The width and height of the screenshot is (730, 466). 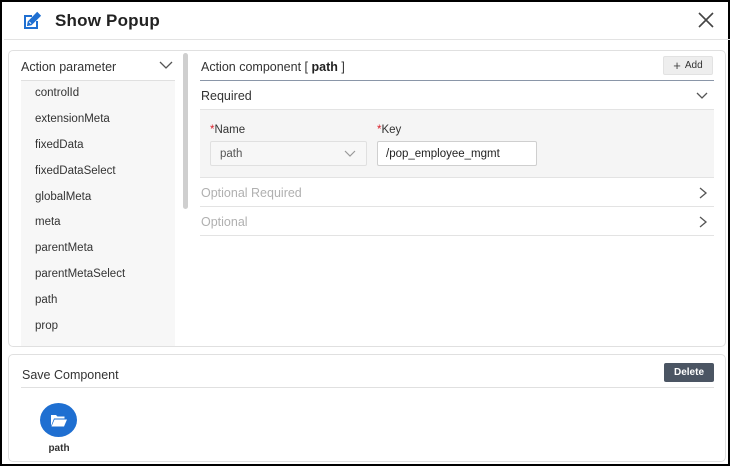 What do you see at coordinates (457, 153) in the screenshot?
I see `key-input` at bounding box center [457, 153].